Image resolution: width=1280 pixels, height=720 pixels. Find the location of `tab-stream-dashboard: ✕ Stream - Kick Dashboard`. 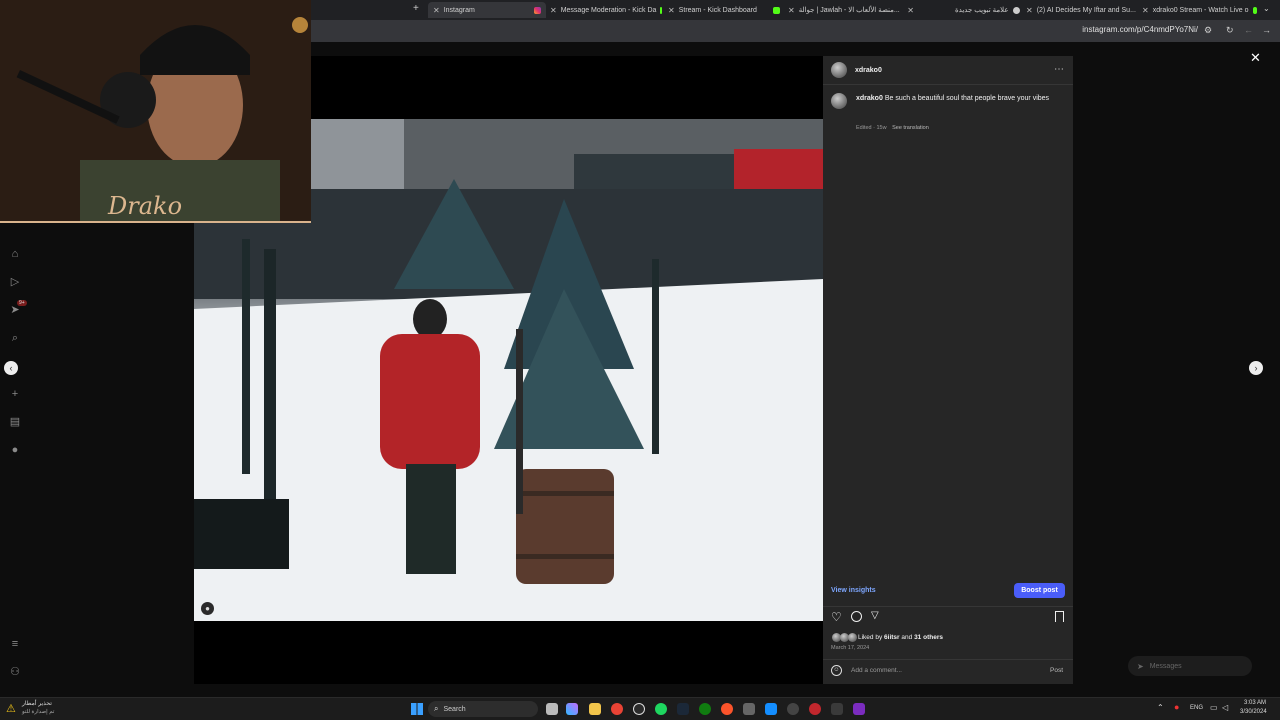

tab-stream-dashboard: ✕ Stream - Kick Dashboard is located at coordinates (724, 10).